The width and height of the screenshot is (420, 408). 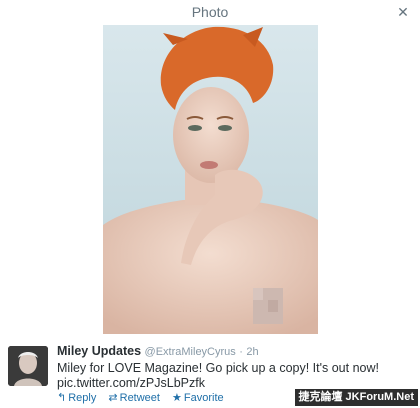 What do you see at coordinates (139, 398) in the screenshot?
I see `retweet-label: Retweet` at bounding box center [139, 398].